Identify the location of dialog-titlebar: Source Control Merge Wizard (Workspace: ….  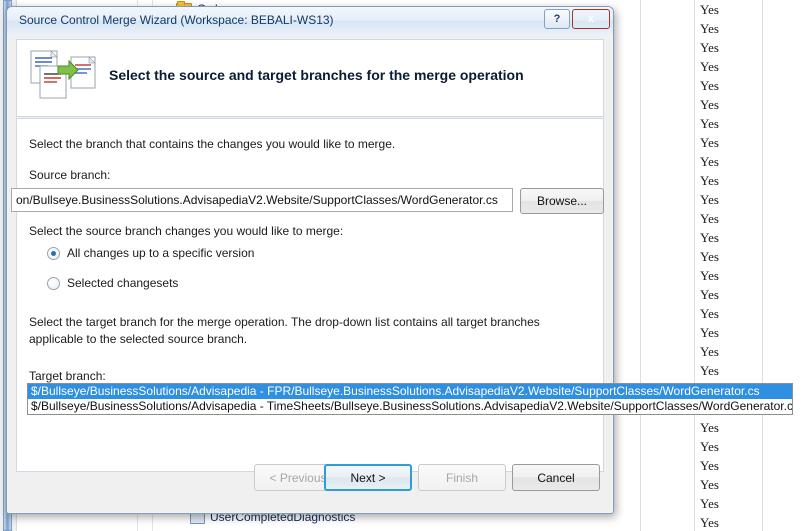
(310, 21).